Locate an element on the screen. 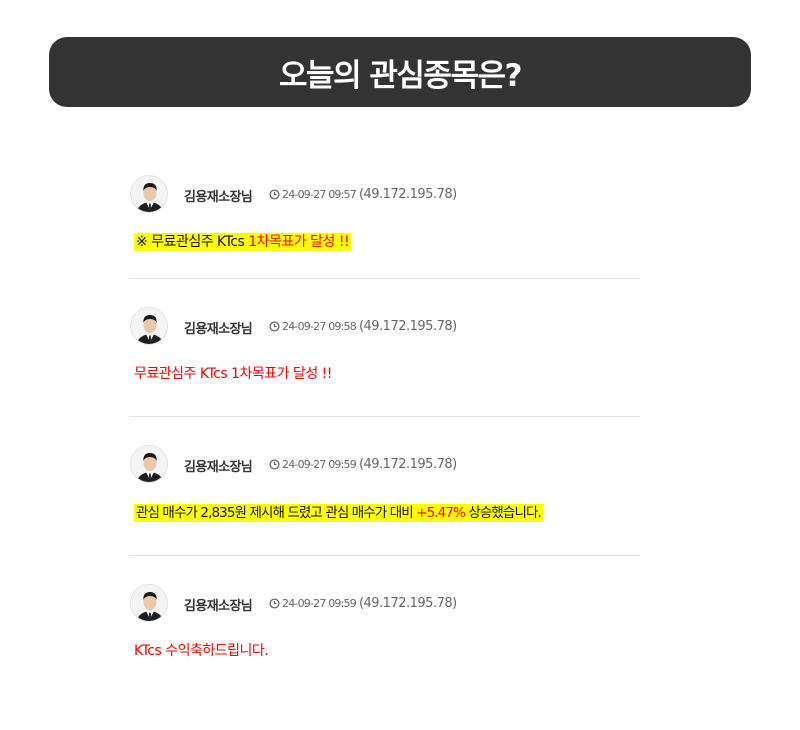  comment-header: 김용재소장님 24-09-27 09:57 (49.172.195.78) is located at coordinates (384, 195).